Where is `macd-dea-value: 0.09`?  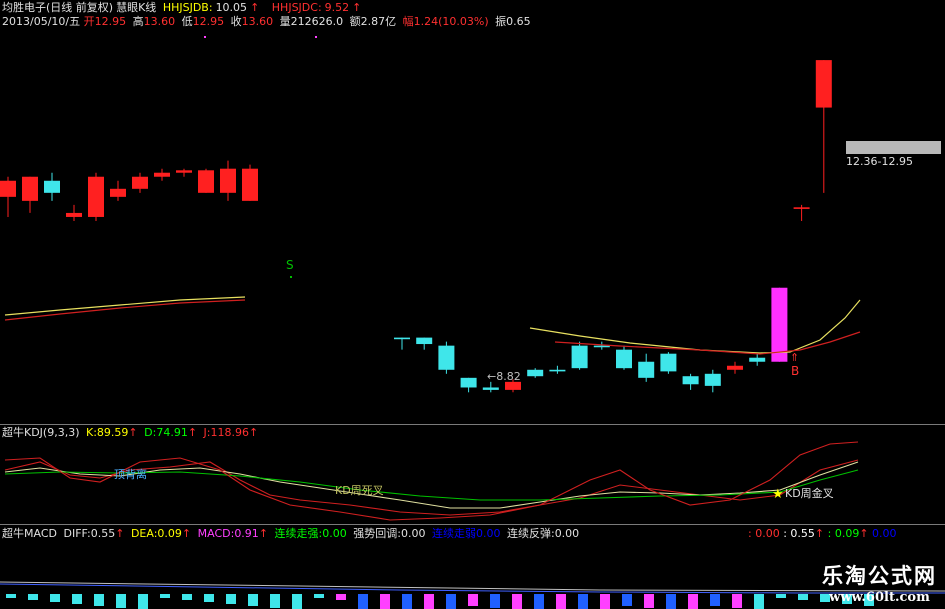
macd-dea-value: 0.09 is located at coordinates (169, 533).